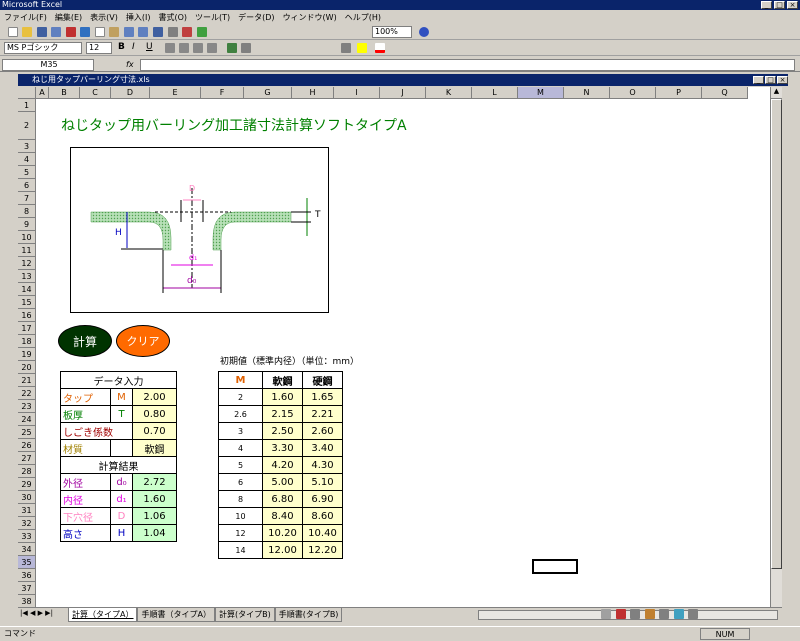 Image resolution: width=800 pixels, height=641 pixels. Describe the element at coordinates (27, 276) in the screenshot. I see `row-header: 13` at that location.